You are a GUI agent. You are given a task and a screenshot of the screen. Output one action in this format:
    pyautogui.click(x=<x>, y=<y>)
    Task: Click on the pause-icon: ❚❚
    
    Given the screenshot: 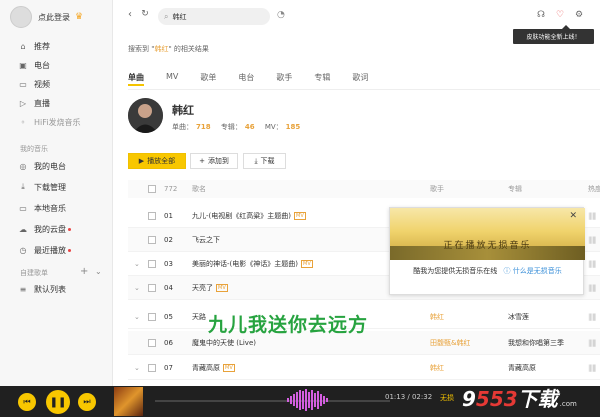 What is the action you would take?
    pyautogui.click(x=58, y=402)
    